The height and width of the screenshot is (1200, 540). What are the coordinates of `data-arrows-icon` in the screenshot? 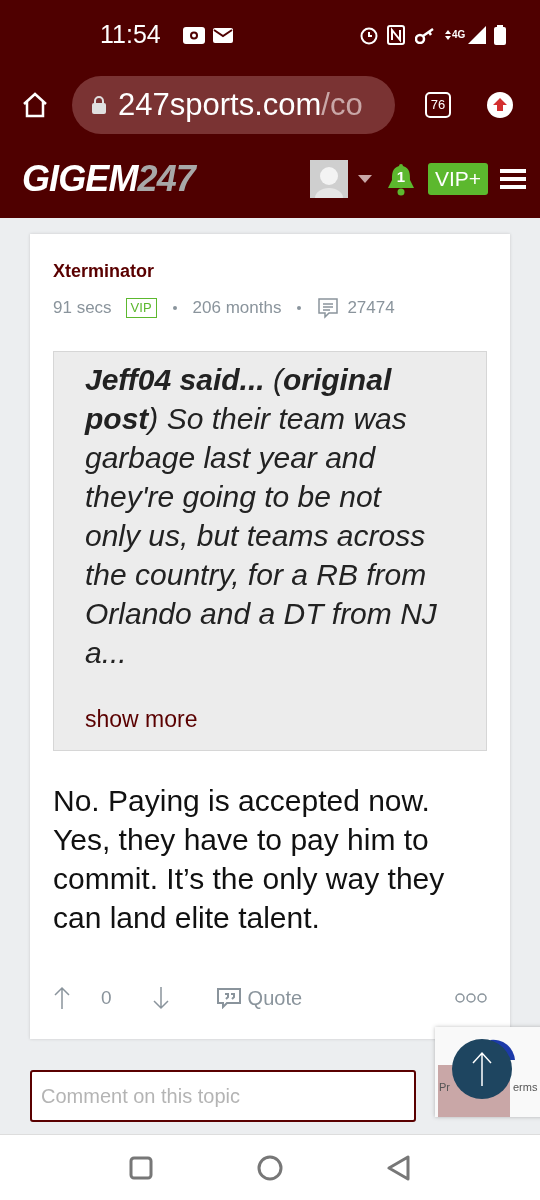 It's located at (448, 35).